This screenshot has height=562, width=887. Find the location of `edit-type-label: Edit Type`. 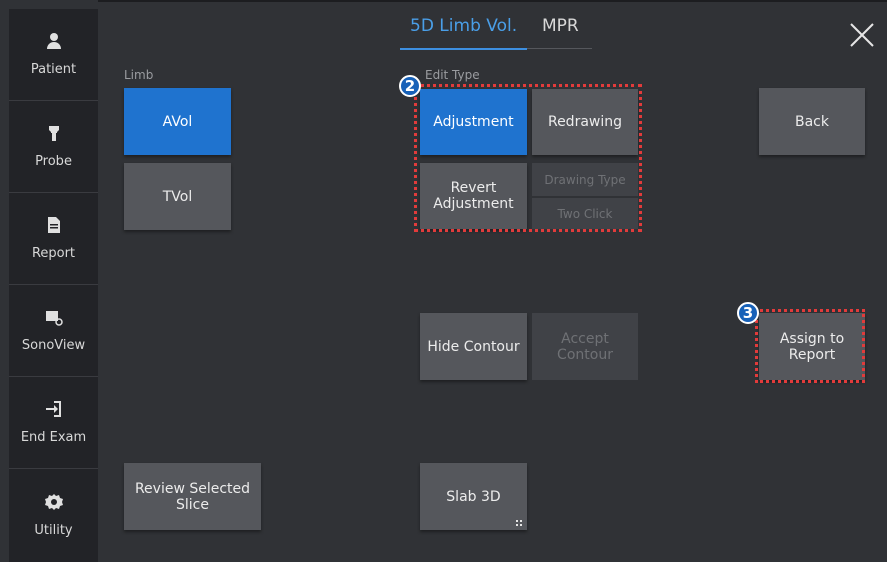

edit-type-label: Edit Type is located at coordinates (452, 75).